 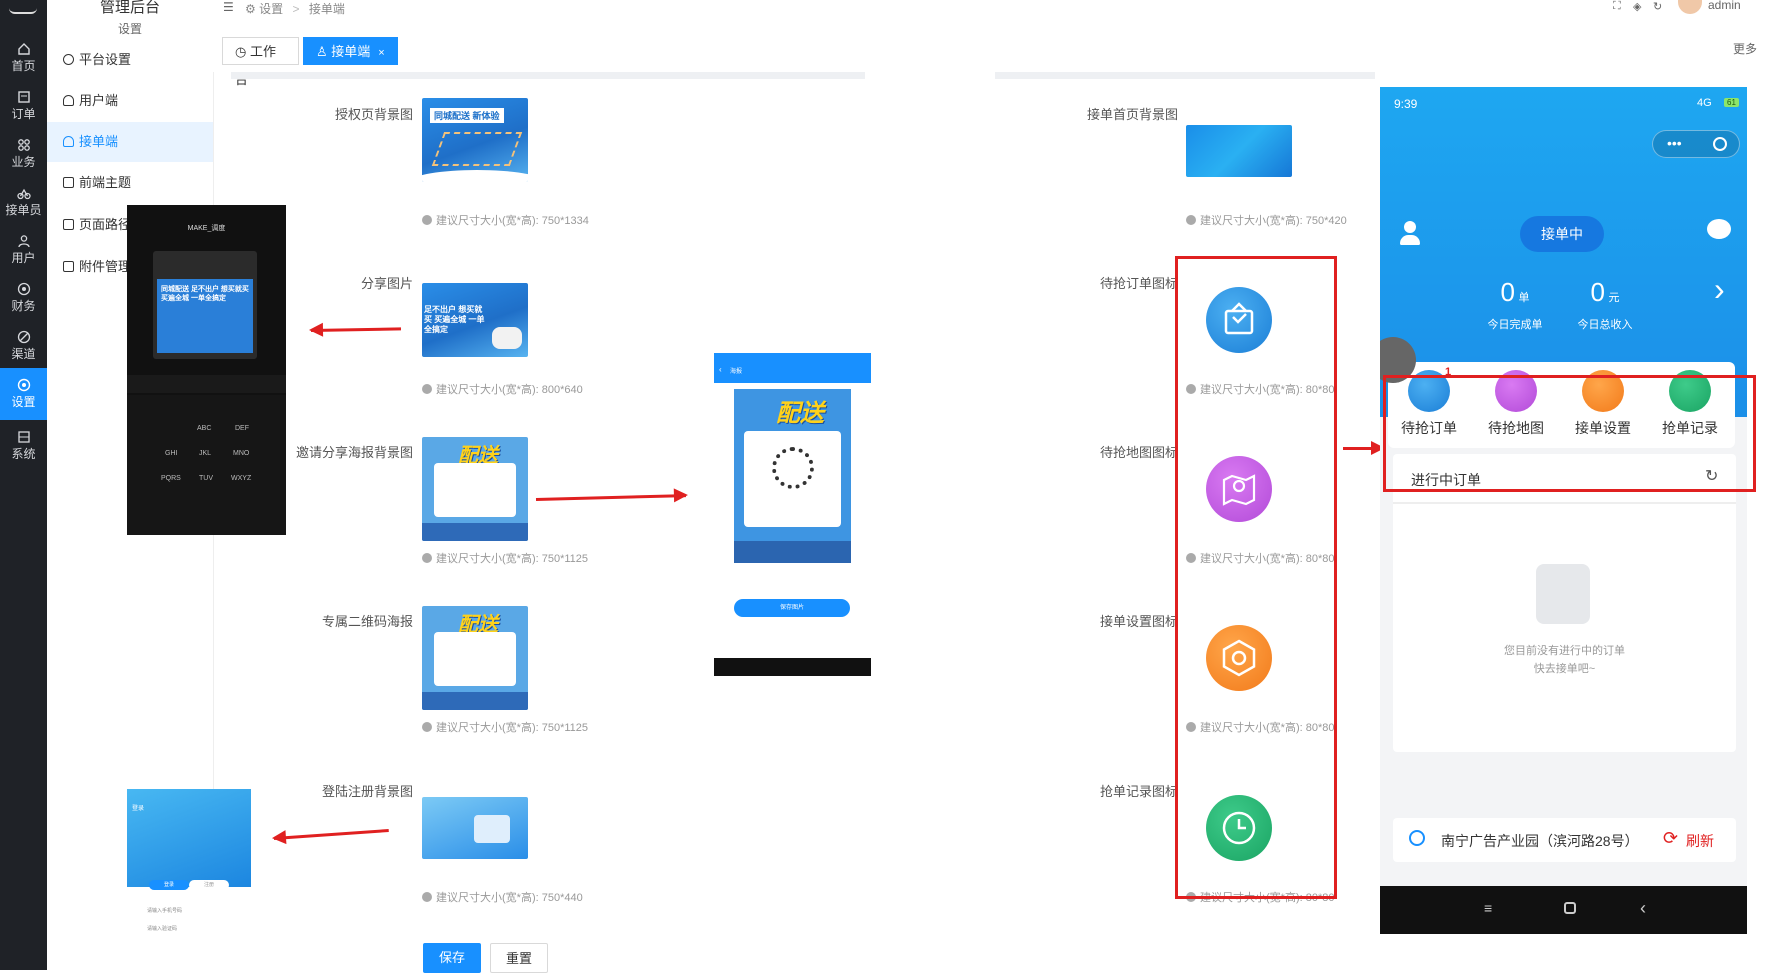 What do you see at coordinates (1569, 433) in the screenshot?
I see `annotation-box-grid` at bounding box center [1569, 433].